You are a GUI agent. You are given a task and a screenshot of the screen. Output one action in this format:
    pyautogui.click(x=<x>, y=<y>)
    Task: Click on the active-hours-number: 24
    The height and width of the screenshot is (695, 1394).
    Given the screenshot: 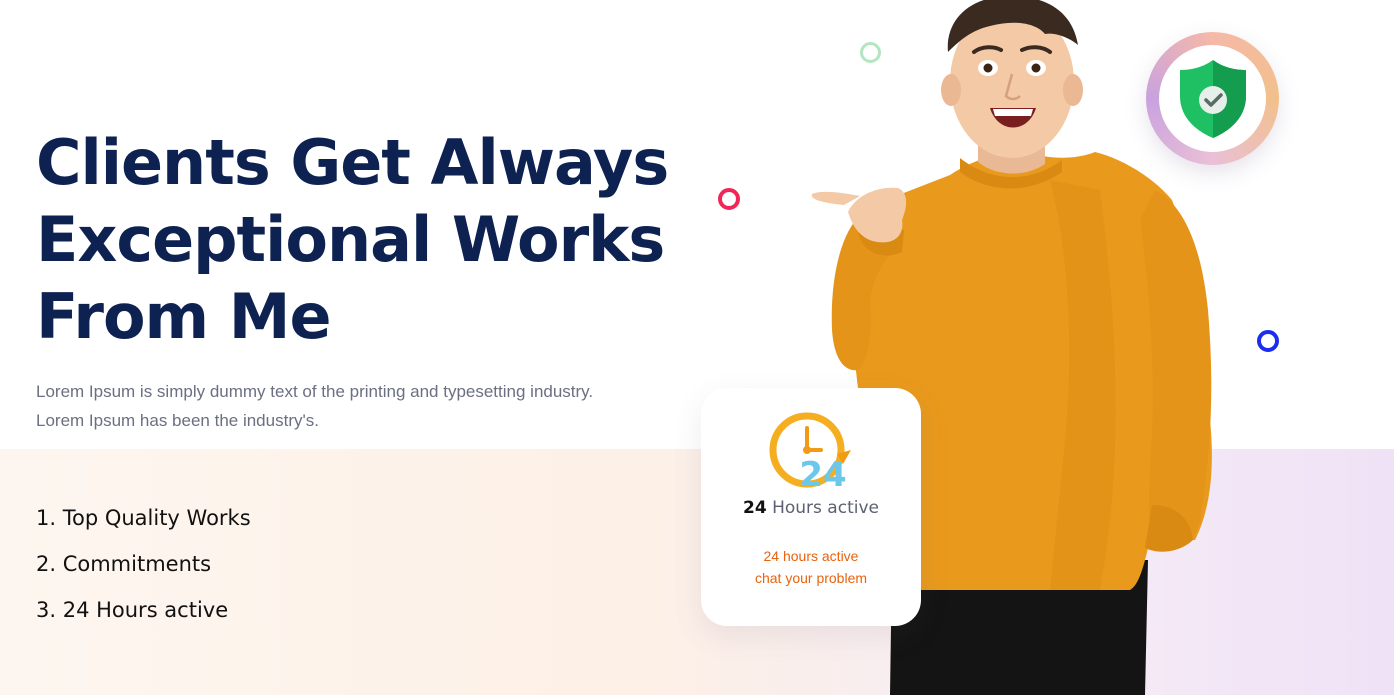 What is the action you would take?
    pyautogui.click(x=755, y=508)
    